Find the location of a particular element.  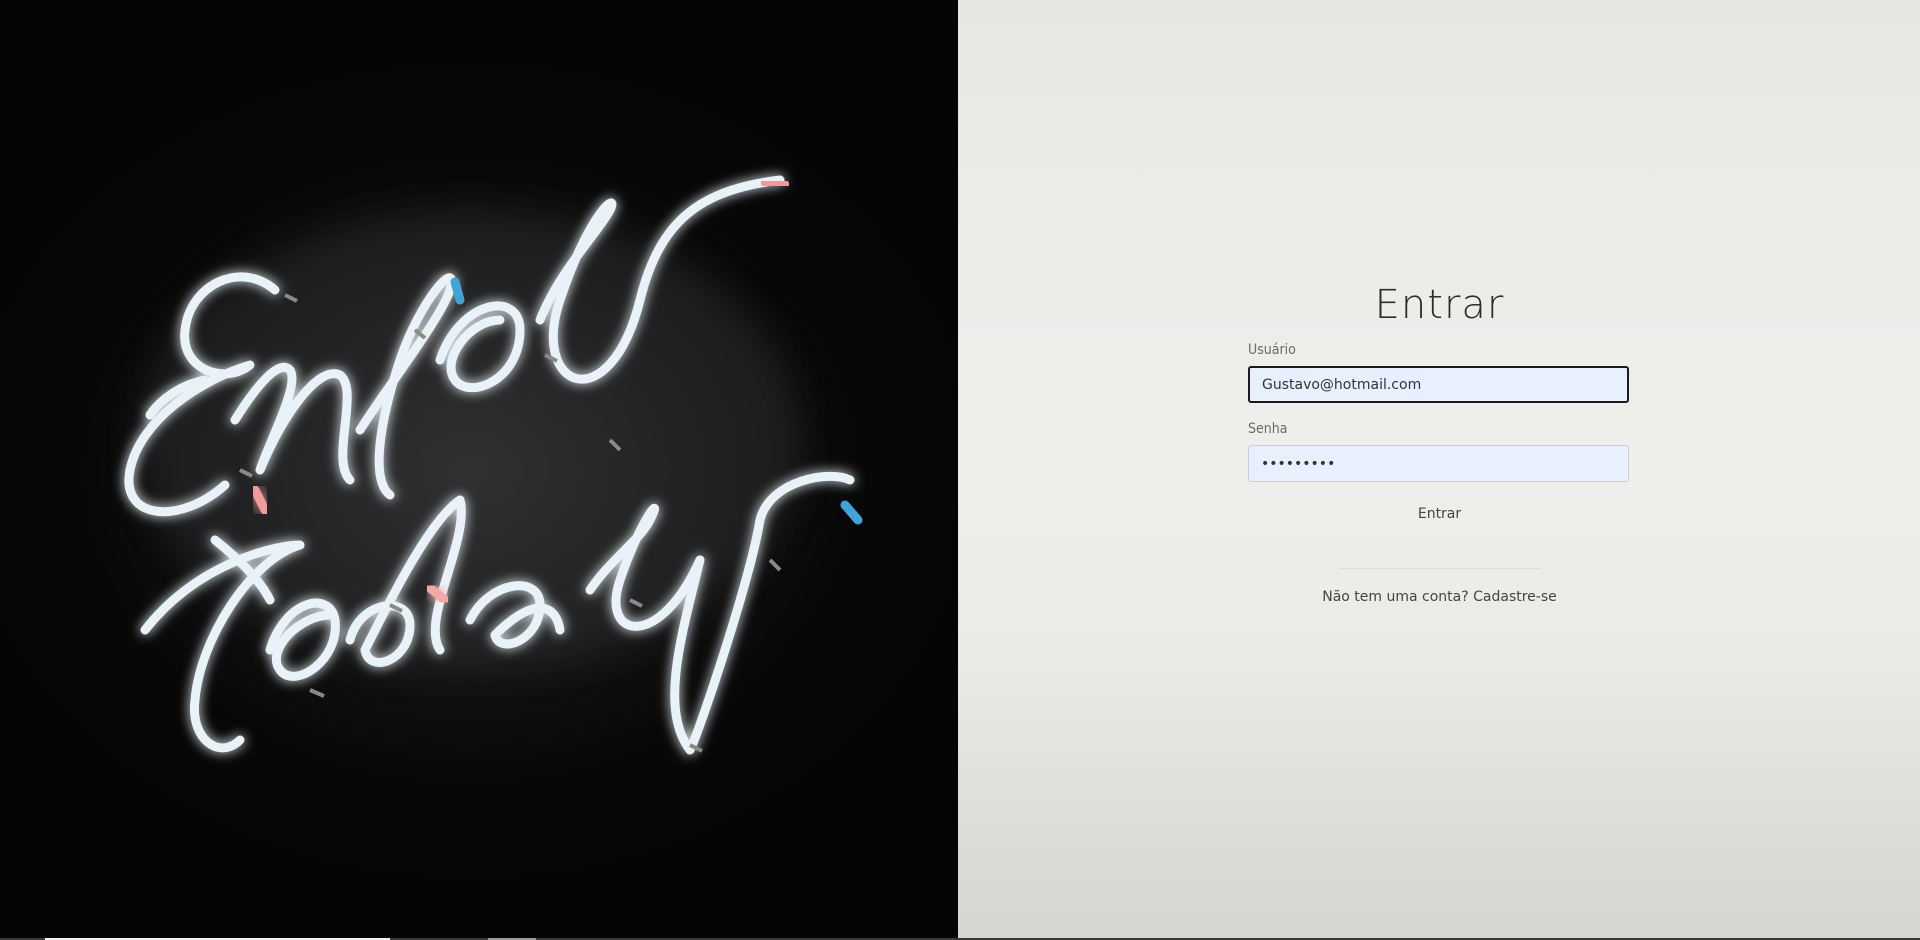

signup-prompt: Não tem uma conta? Cadastre-se is located at coordinates (1439, 597).